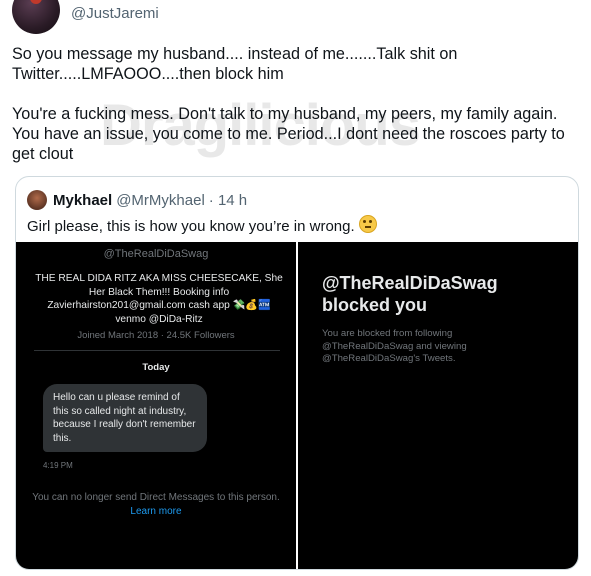 This screenshot has height=576, width=591. Describe the element at coordinates (58, 465) in the screenshot. I see `message-time: 4:19 PM` at that location.